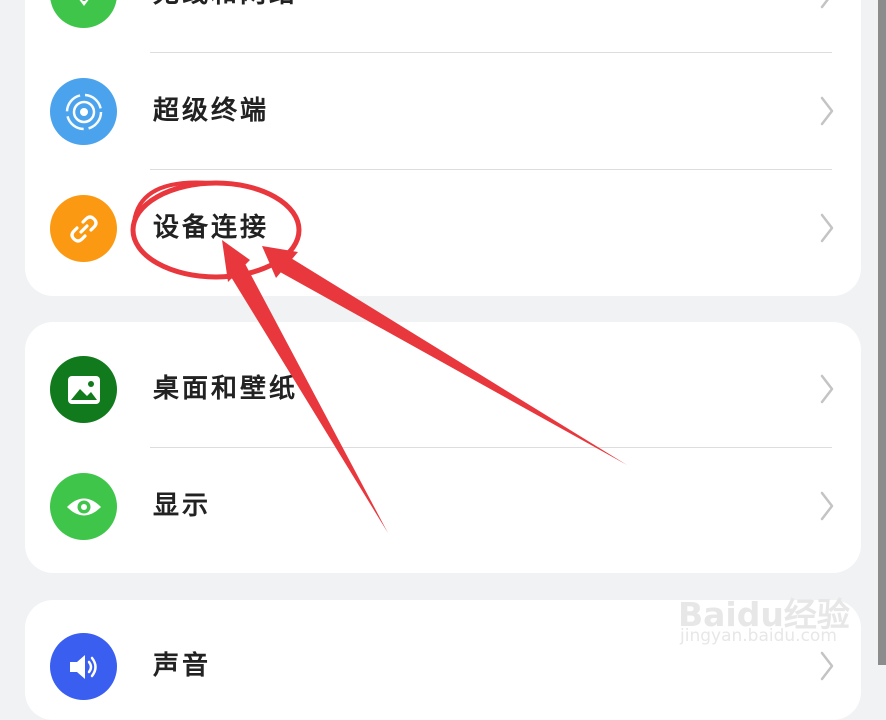  Describe the element at coordinates (182, 506) in the screenshot. I see `settings-item-label: 显示` at that location.